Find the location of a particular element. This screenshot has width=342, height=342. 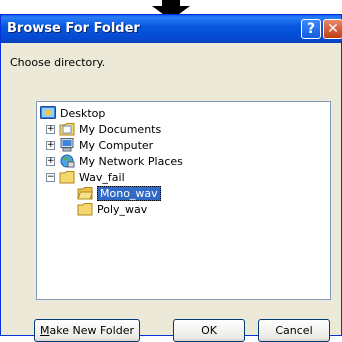

mnemonic-letter: M is located at coordinates (45, 330).